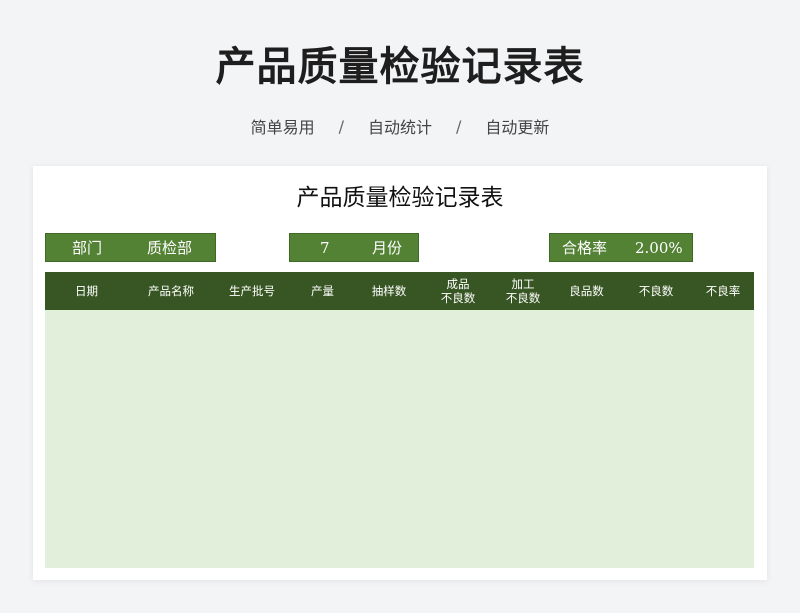  Describe the element at coordinates (517, 127) in the screenshot. I see `tagline-auto-update: 自动更新` at that location.